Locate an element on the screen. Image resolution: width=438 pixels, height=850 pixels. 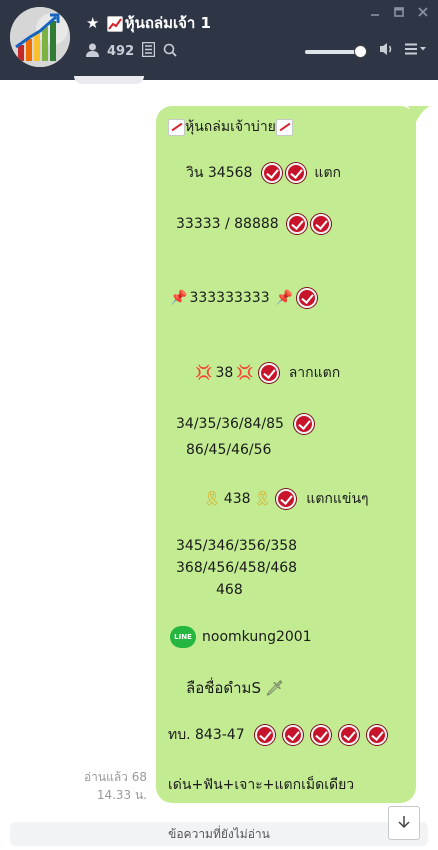
msg-line-set1: 34/35/36/84/85 is located at coordinates (246, 424).